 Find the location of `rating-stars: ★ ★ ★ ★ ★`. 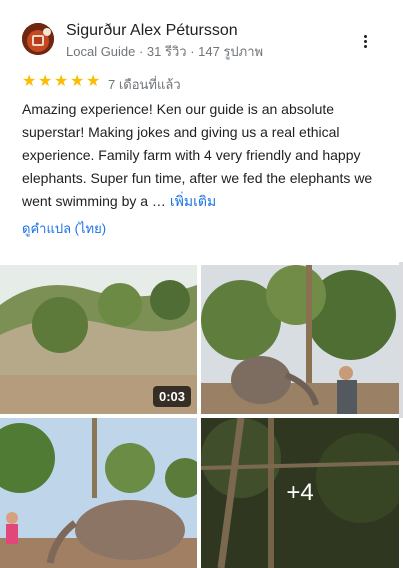

rating-stars: ★ ★ ★ ★ ★ is located at coordinates (61, 81).